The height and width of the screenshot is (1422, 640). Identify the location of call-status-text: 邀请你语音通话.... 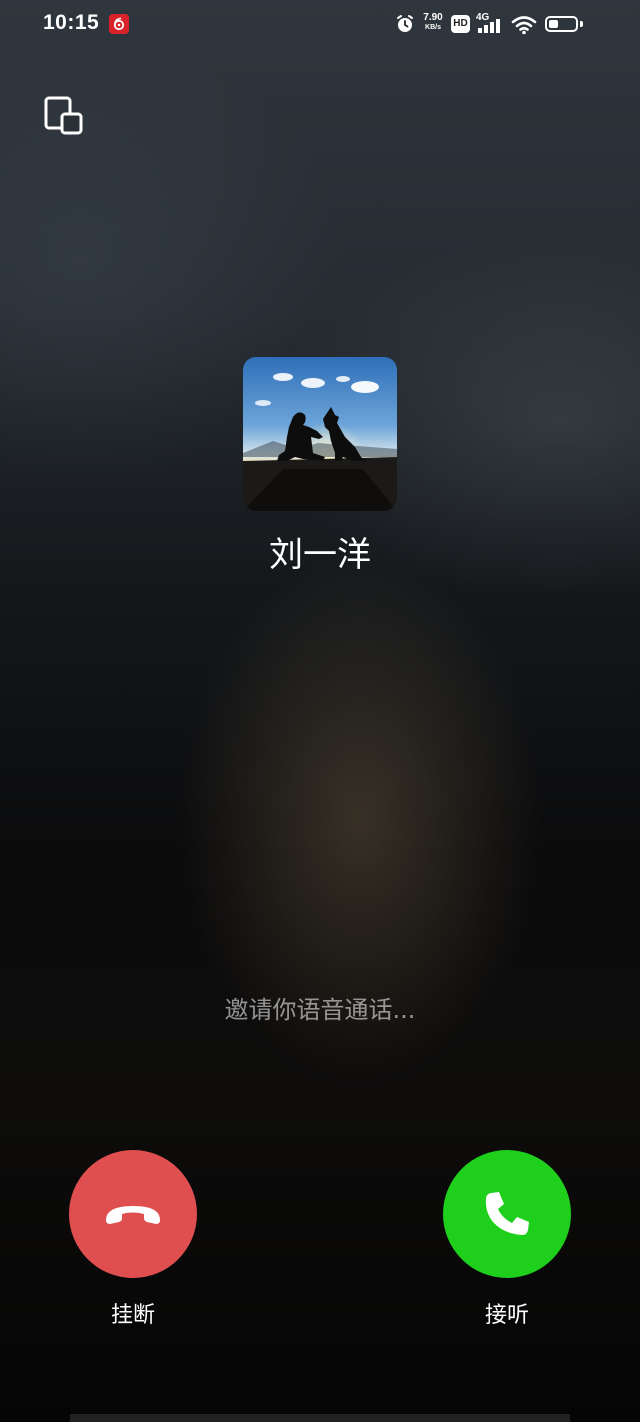
(320, 1010).